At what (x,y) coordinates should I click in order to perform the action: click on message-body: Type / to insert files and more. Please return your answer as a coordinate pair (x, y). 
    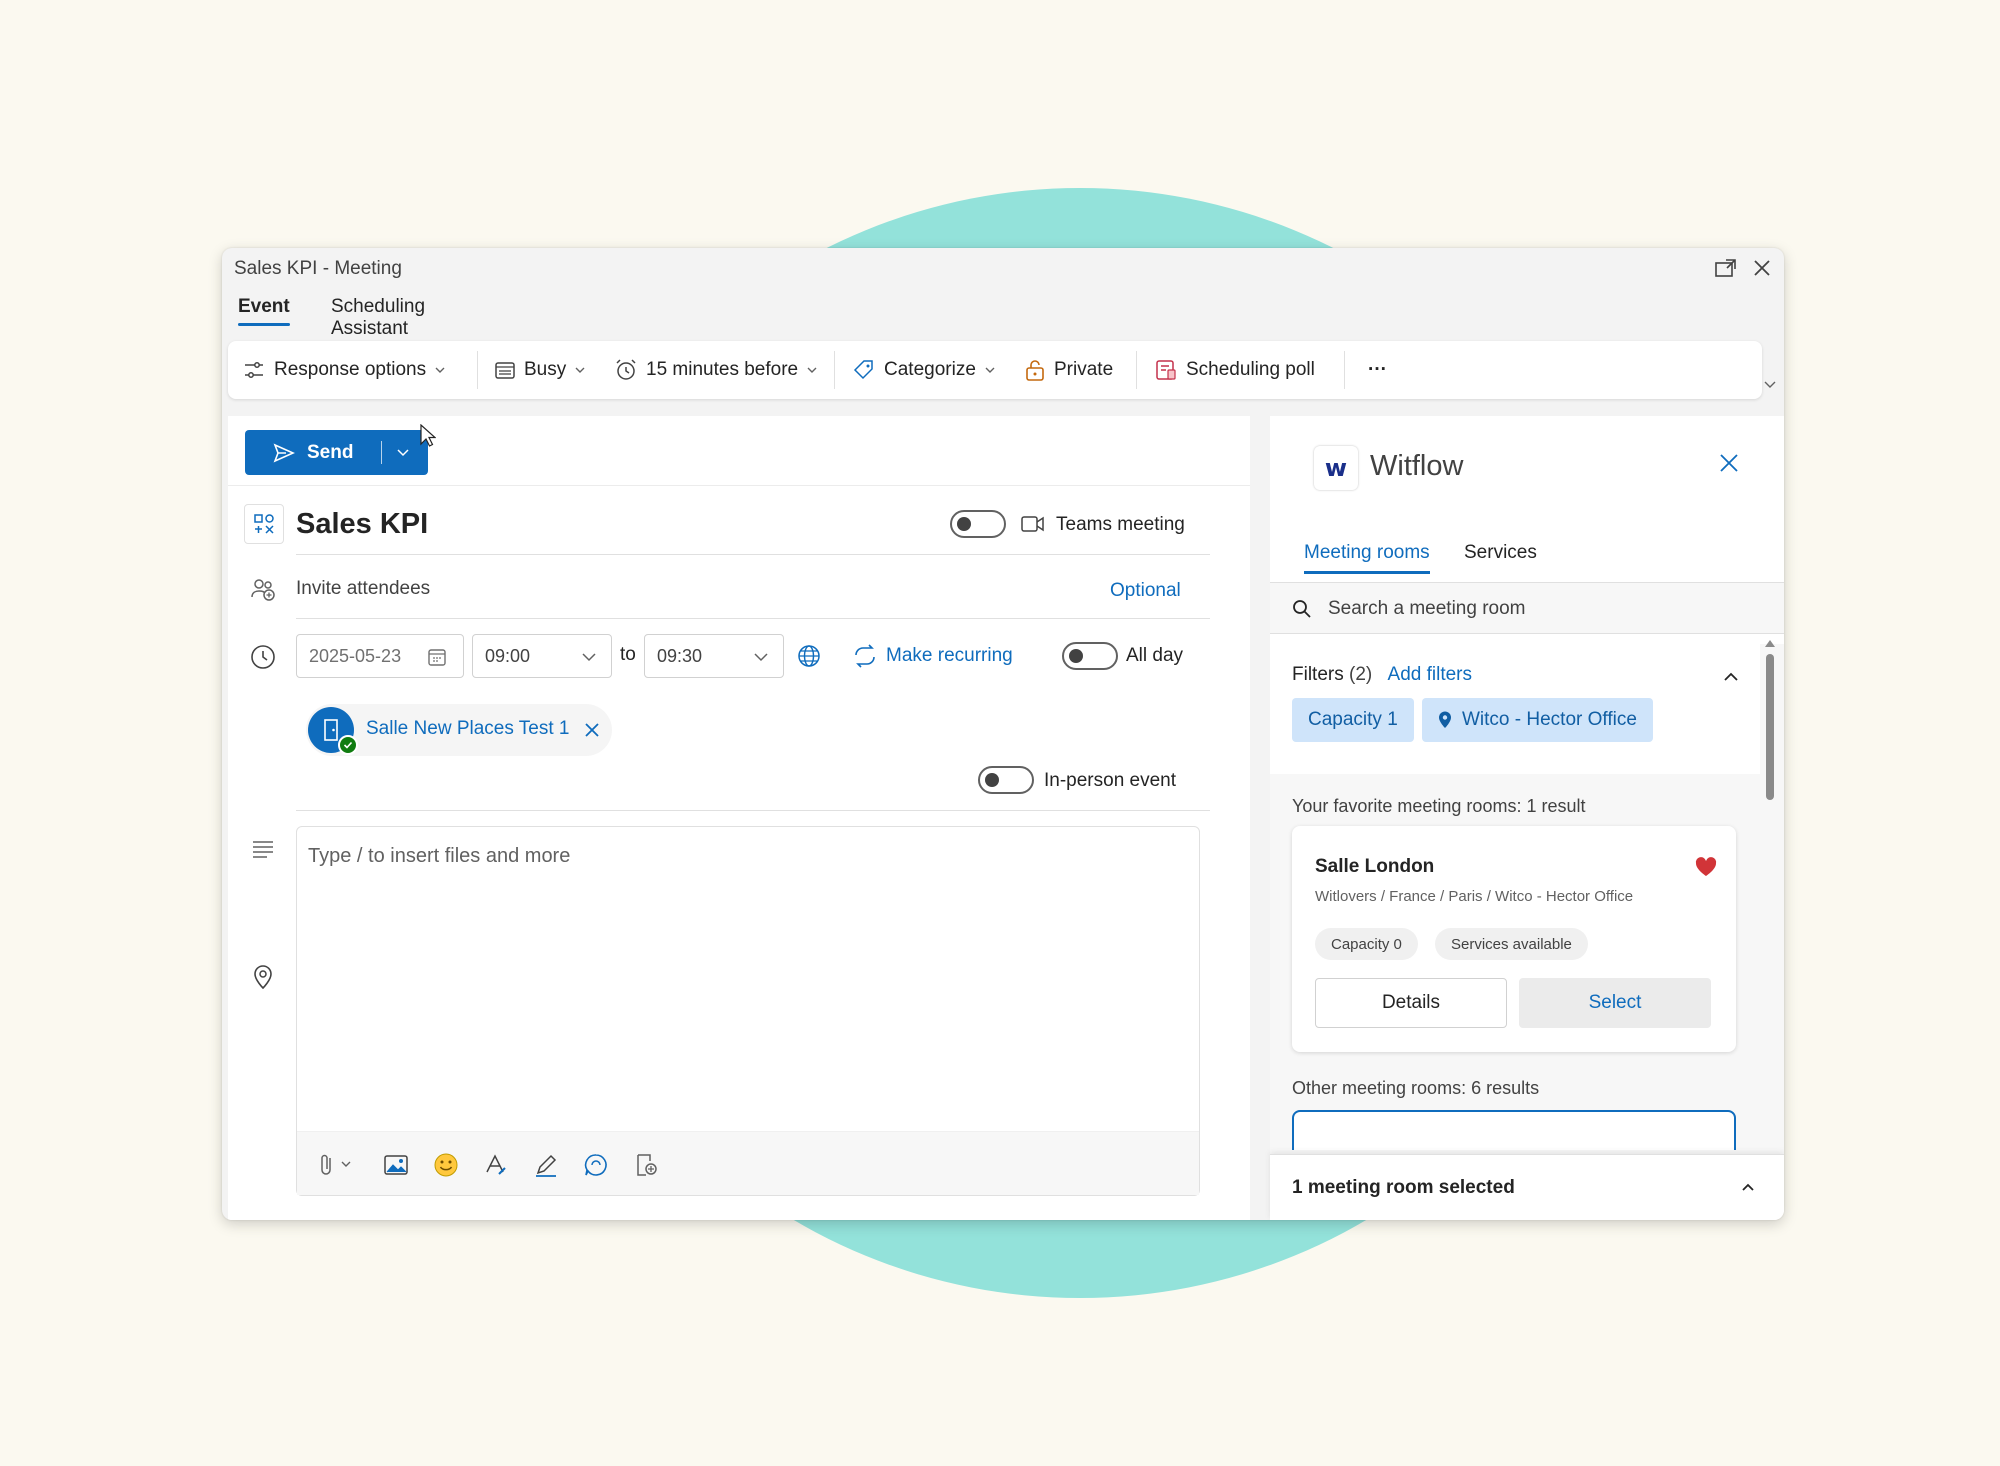
    Looking at the image, I should click on (748, 1011).